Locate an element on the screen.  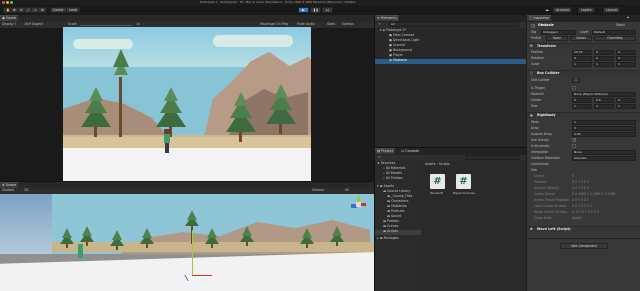
prefab-select-button: Select is located at coordinates (581, 38).